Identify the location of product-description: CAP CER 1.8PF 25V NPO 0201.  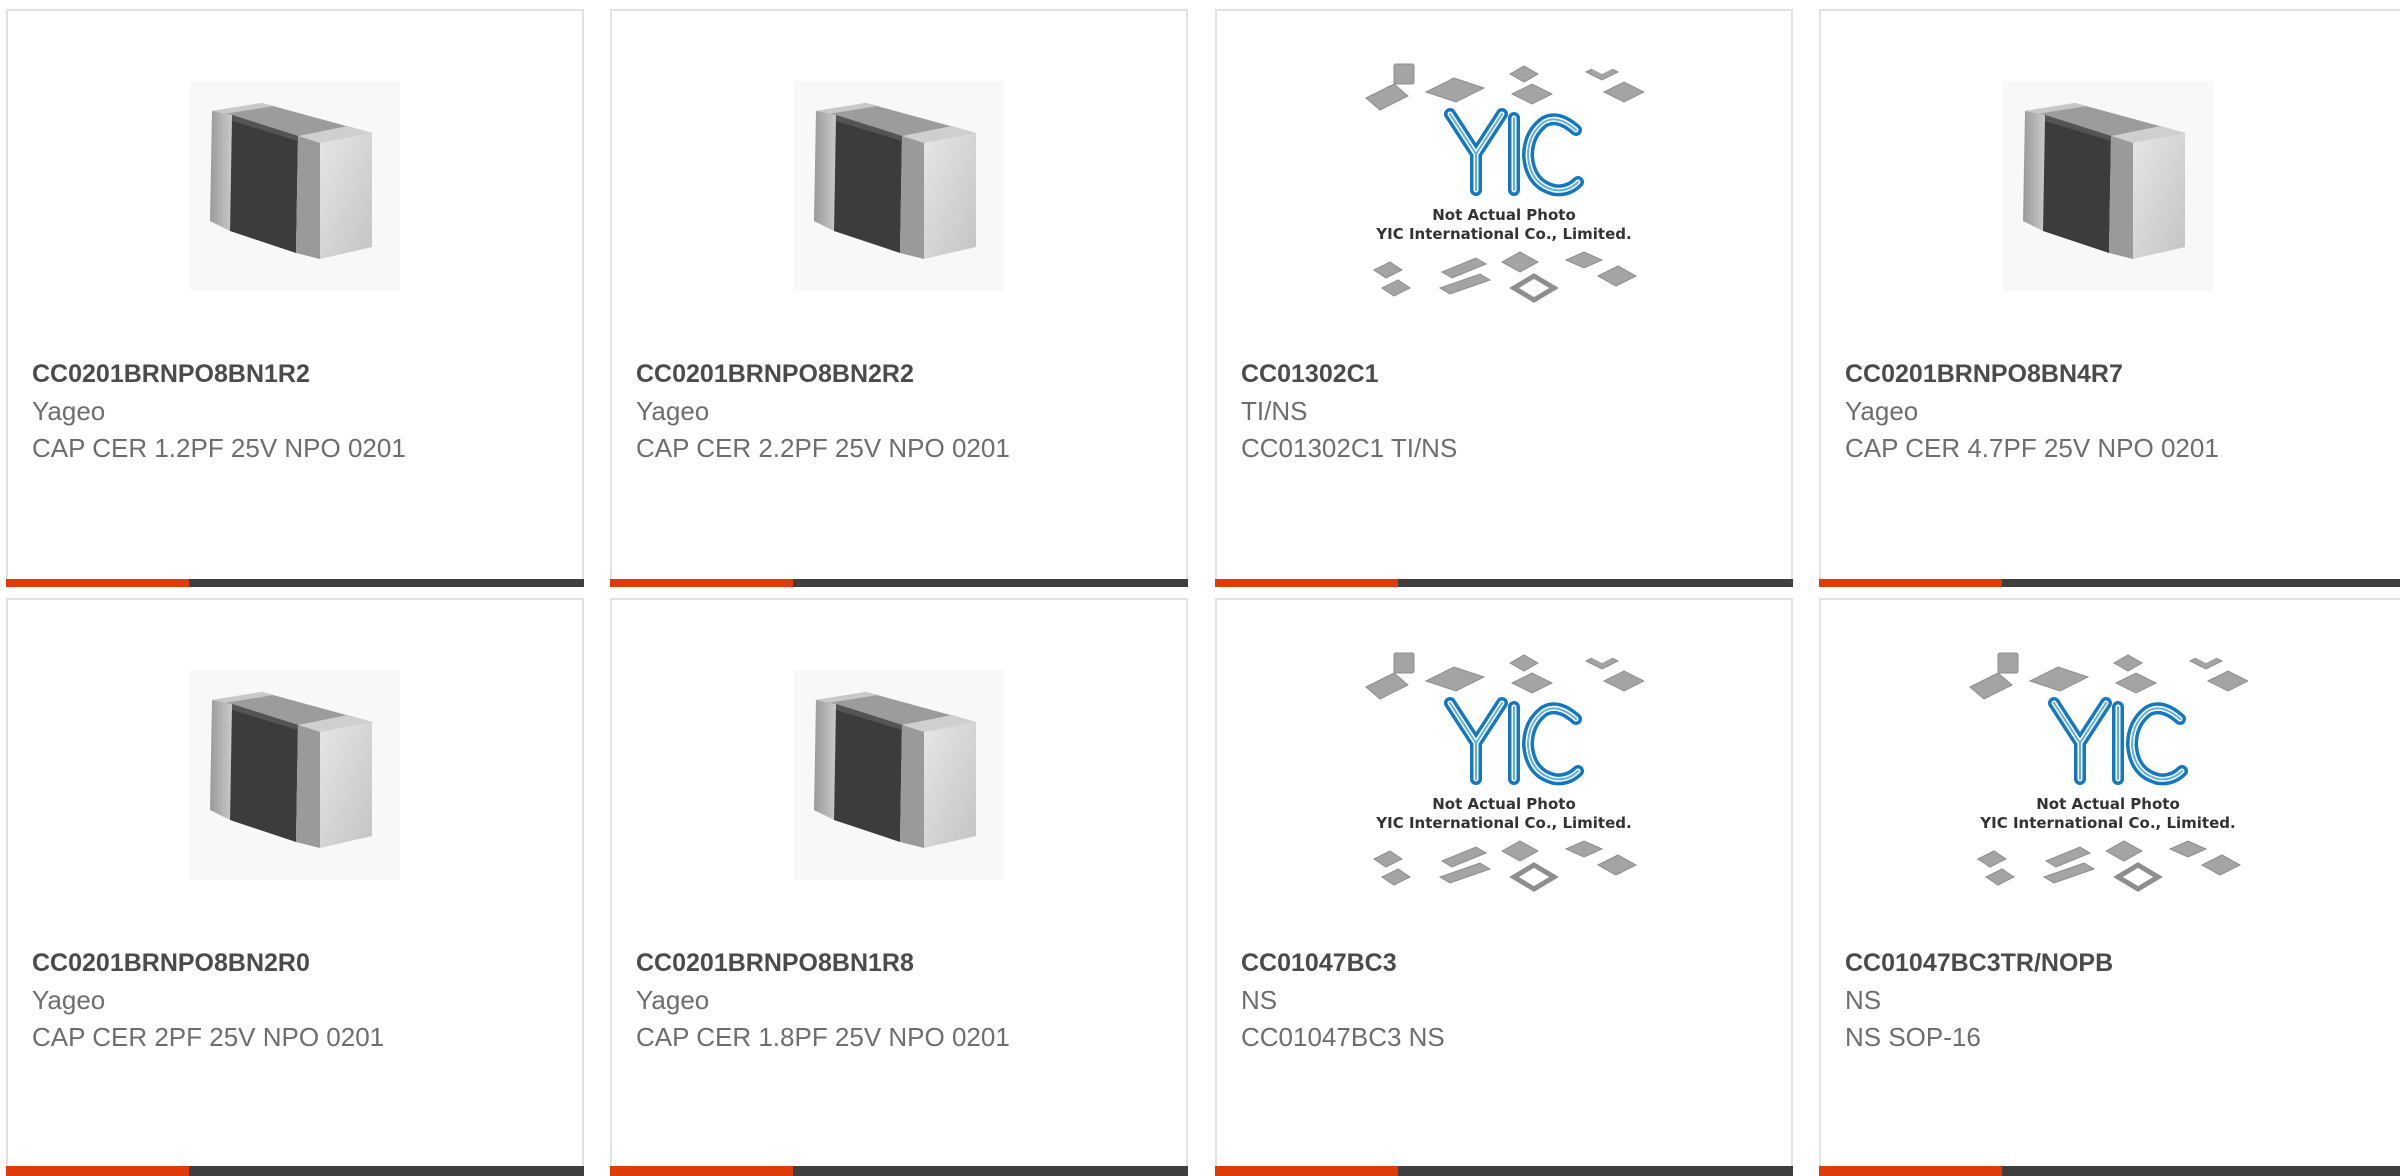
(823, 1037).